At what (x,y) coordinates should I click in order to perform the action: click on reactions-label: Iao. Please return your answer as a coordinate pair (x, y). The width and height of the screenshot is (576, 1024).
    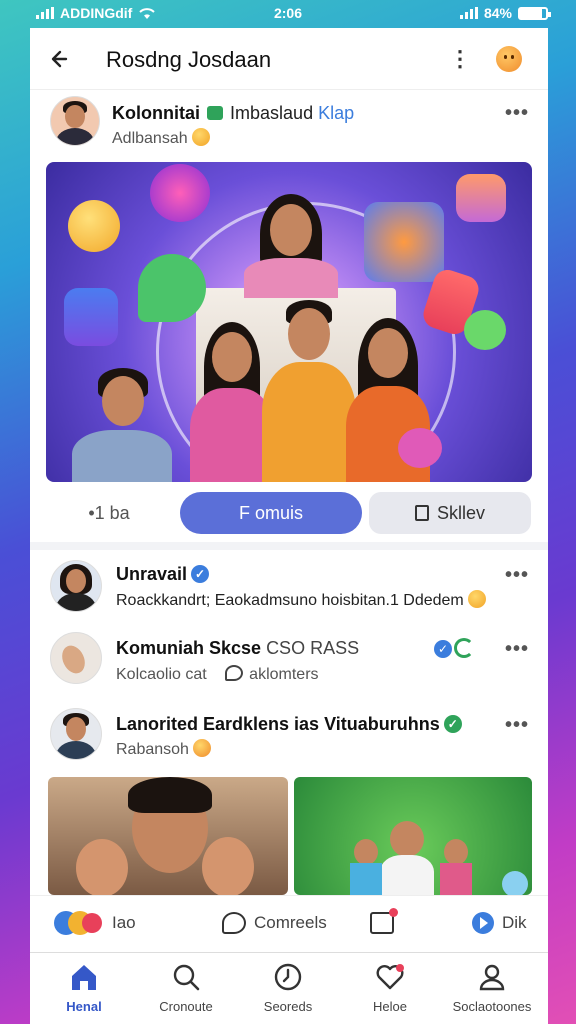
    Looking at the image, I should click on (124, 922).